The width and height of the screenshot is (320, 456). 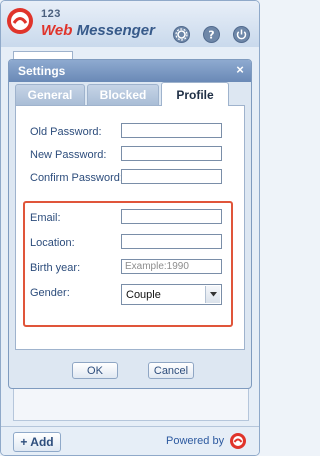 What do you see at coordinates (171, 370) in the screenshot?
I see `cancel-button: Cancel` at bounding box center [171, 370].